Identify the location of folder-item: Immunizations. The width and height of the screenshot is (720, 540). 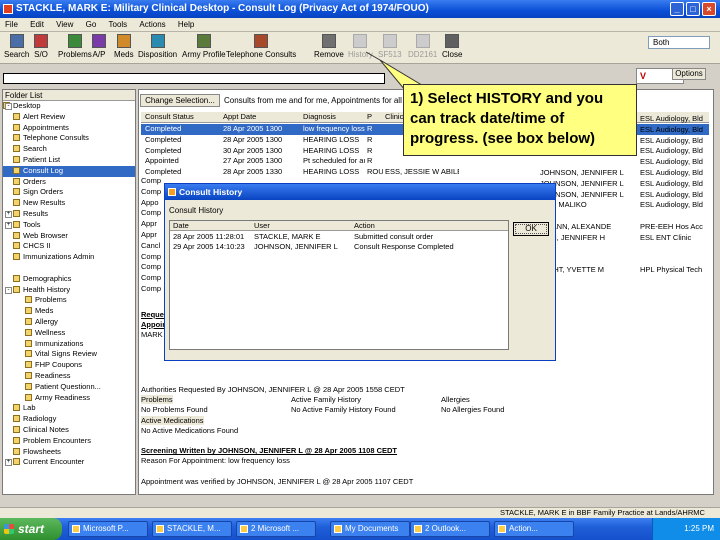
(69, 344).